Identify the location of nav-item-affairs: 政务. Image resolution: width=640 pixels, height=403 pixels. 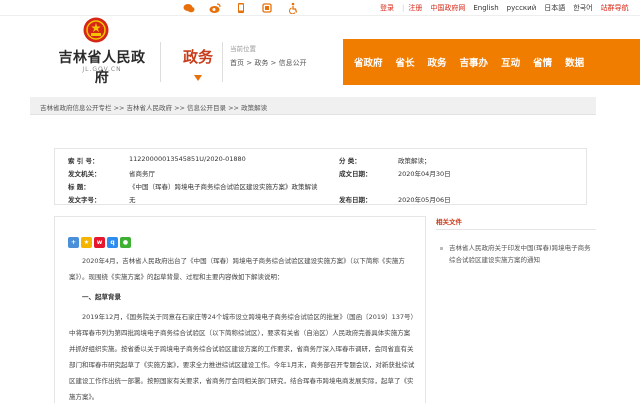
(431, 62).